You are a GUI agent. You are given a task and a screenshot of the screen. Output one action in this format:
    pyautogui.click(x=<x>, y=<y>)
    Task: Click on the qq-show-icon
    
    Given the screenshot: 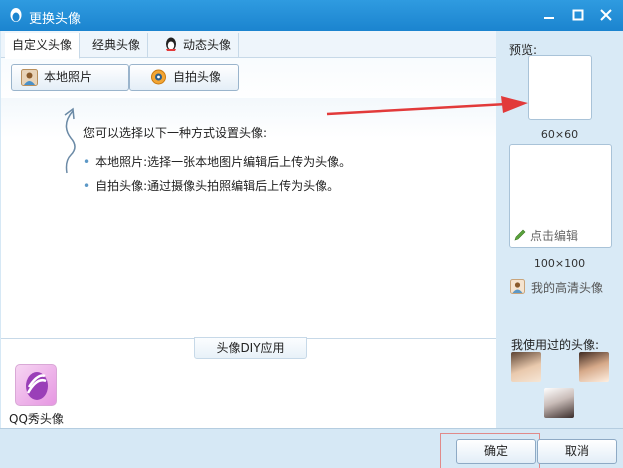 What is the action you would take?
    pyautogui.click(x=37, y=386)
    